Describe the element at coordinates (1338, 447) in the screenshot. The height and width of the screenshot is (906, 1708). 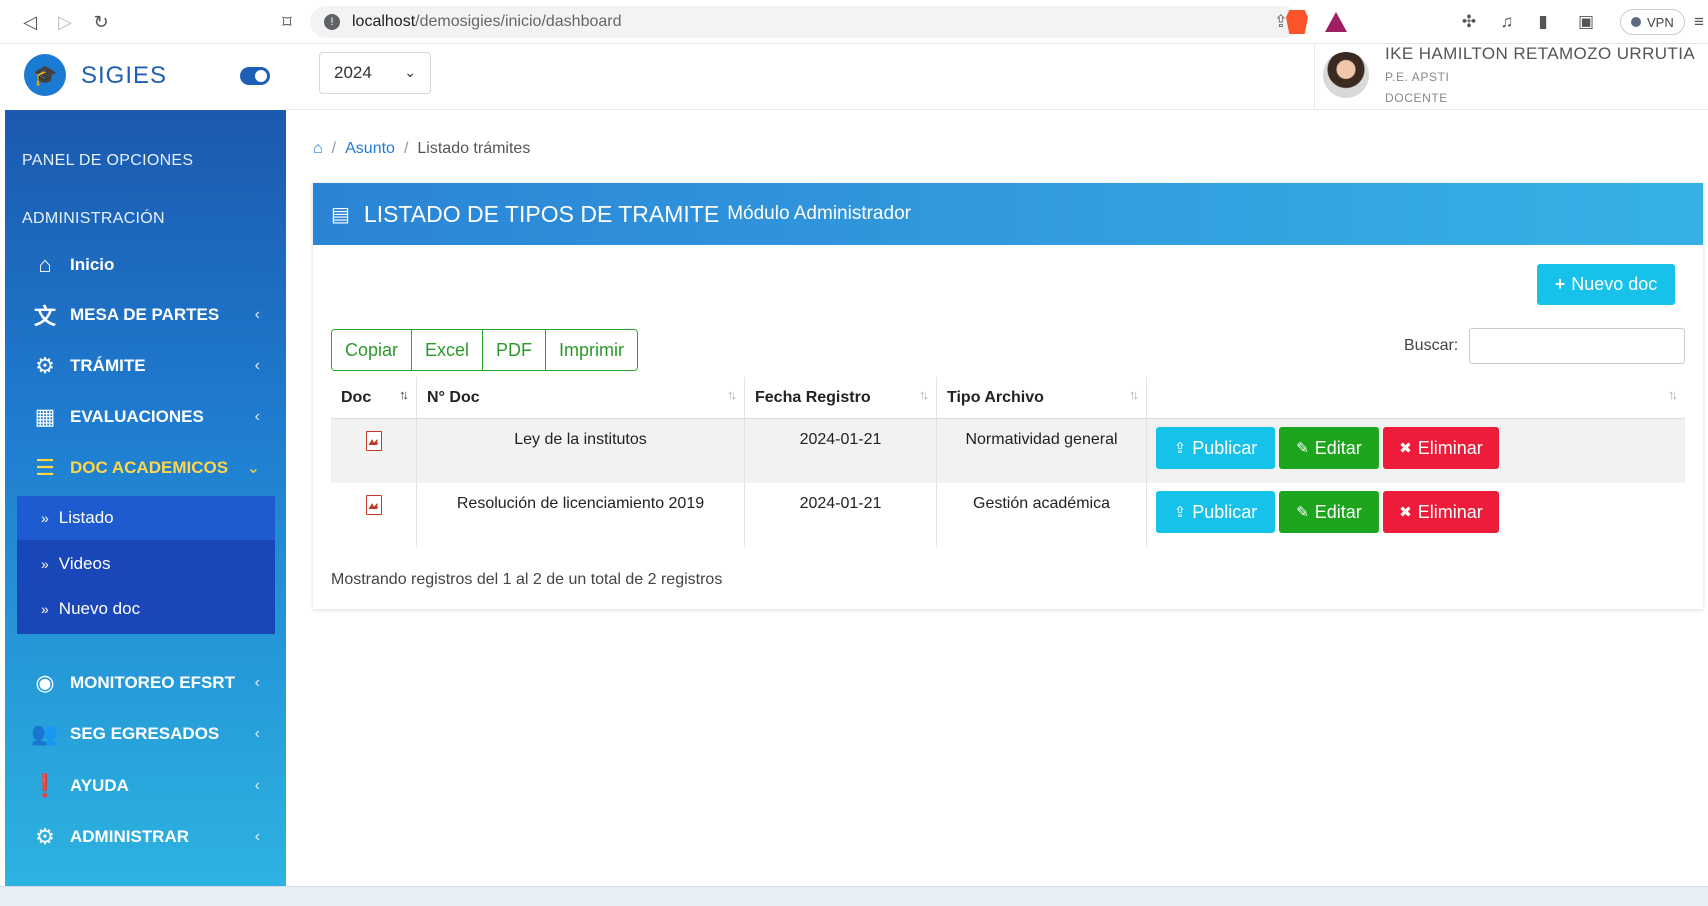
I see `edit-label: Editar` at that location.